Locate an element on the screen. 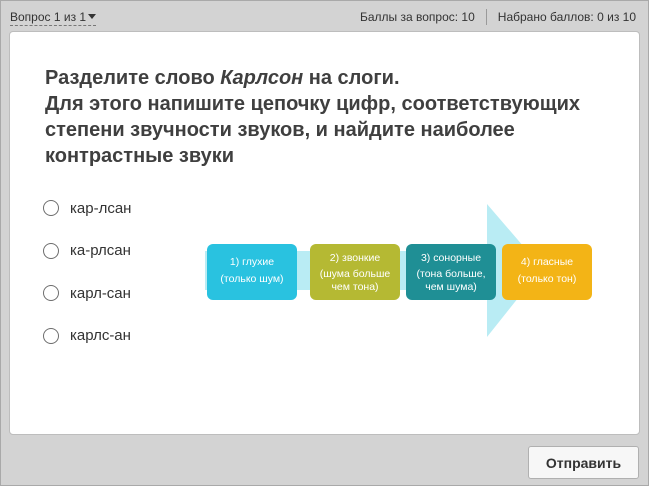 This screenshot has width=649, height=486. points-per-question: Баллы за вопрос: 10 is located at coordinates (417, 17).